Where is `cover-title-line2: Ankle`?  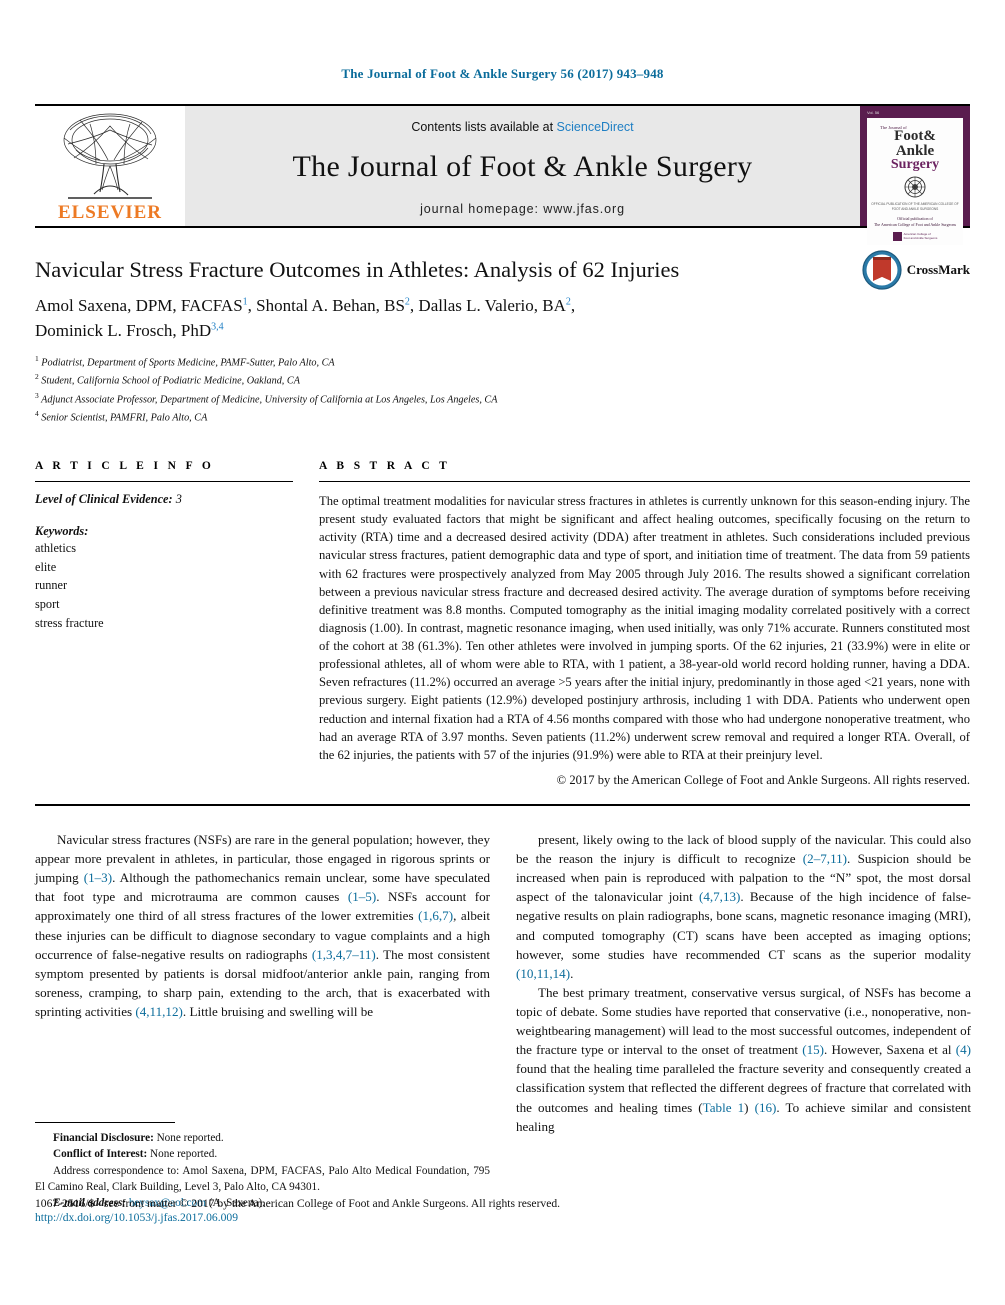
cover-title-line2: Ankle is located at coordinates (915, 150).